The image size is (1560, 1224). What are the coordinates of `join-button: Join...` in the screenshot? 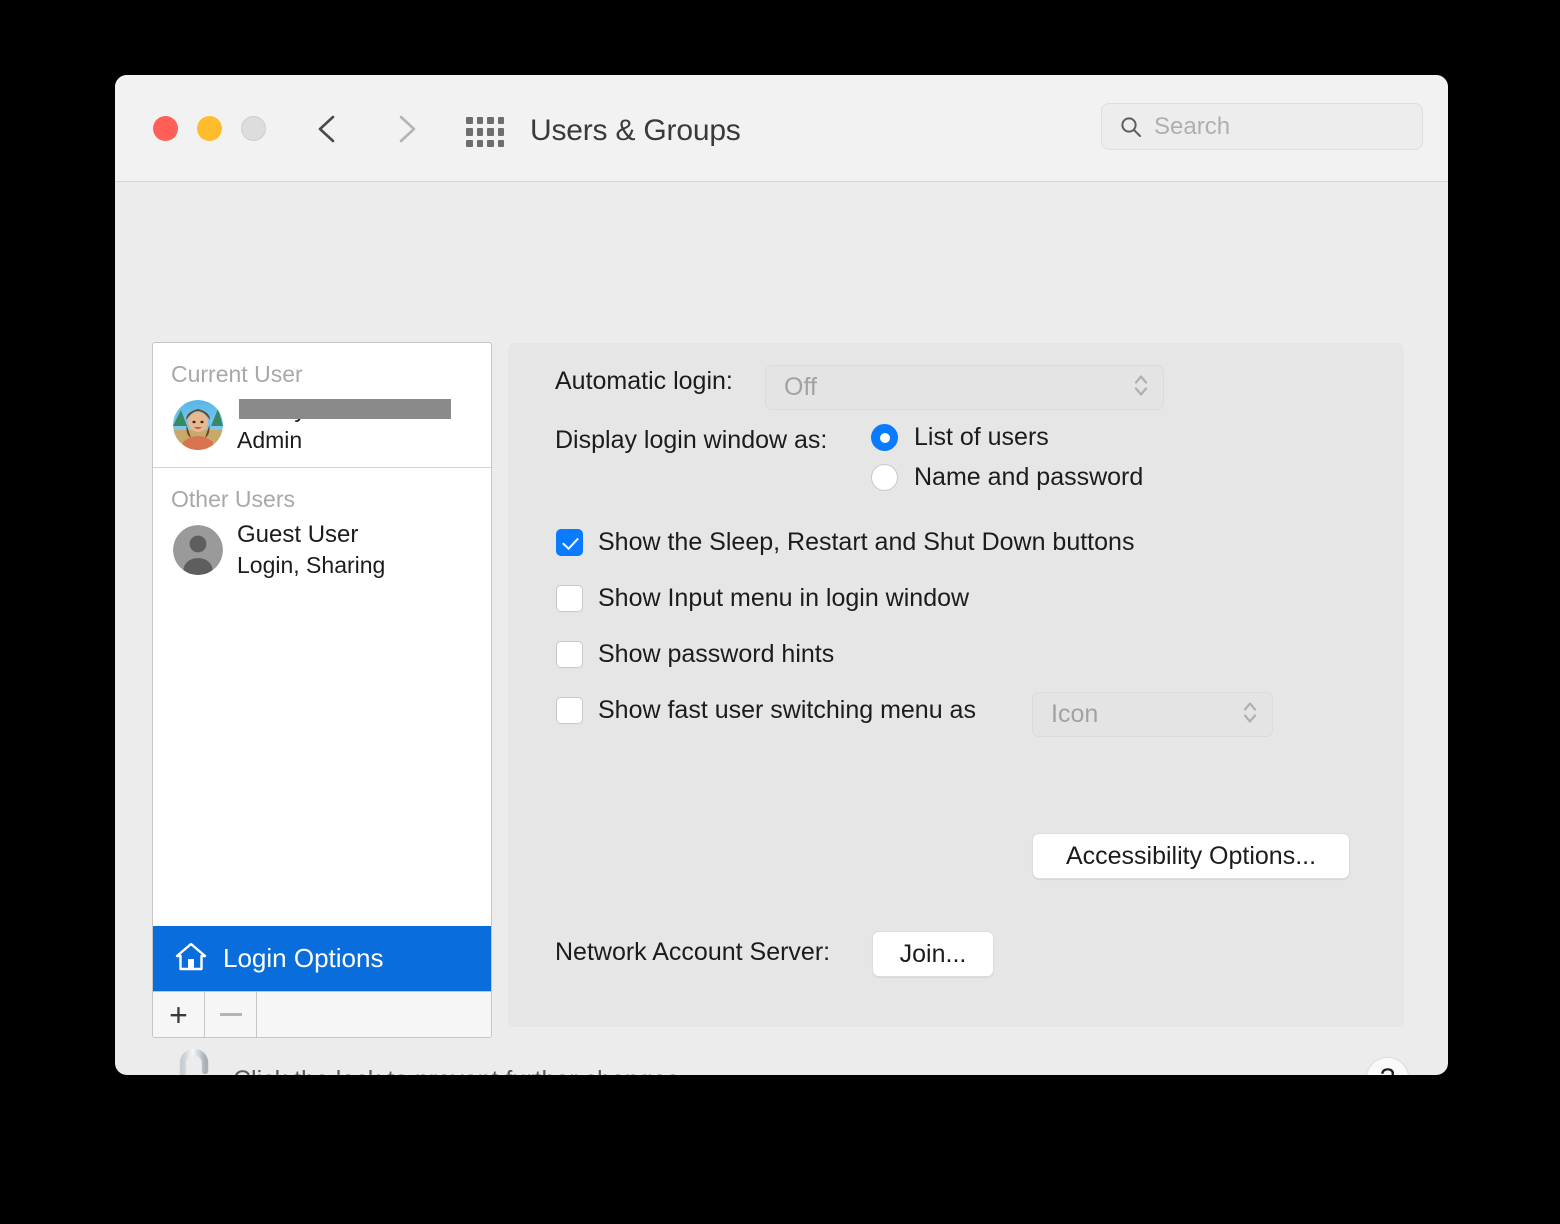 It's located at (933, 954).